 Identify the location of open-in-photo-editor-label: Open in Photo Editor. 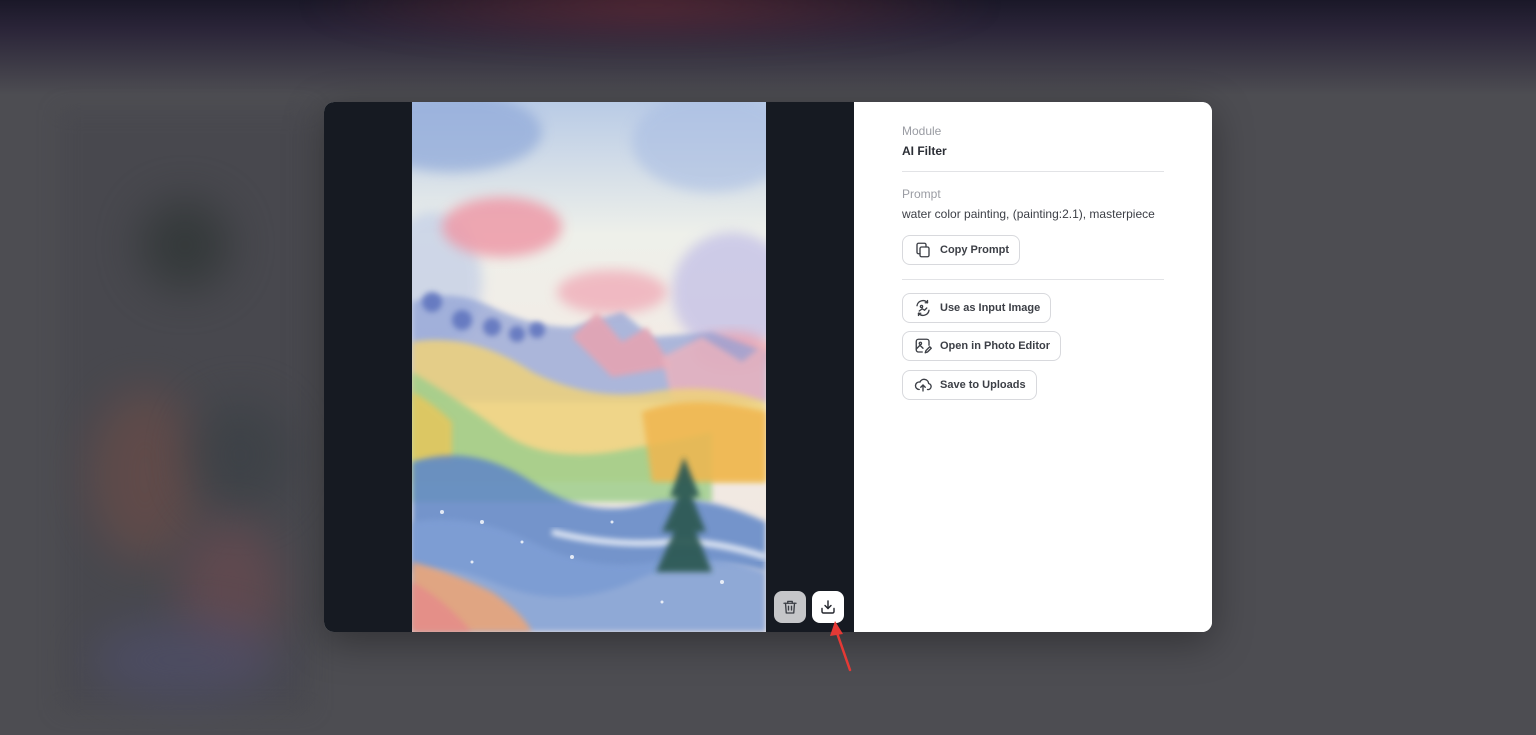
(995, 346).